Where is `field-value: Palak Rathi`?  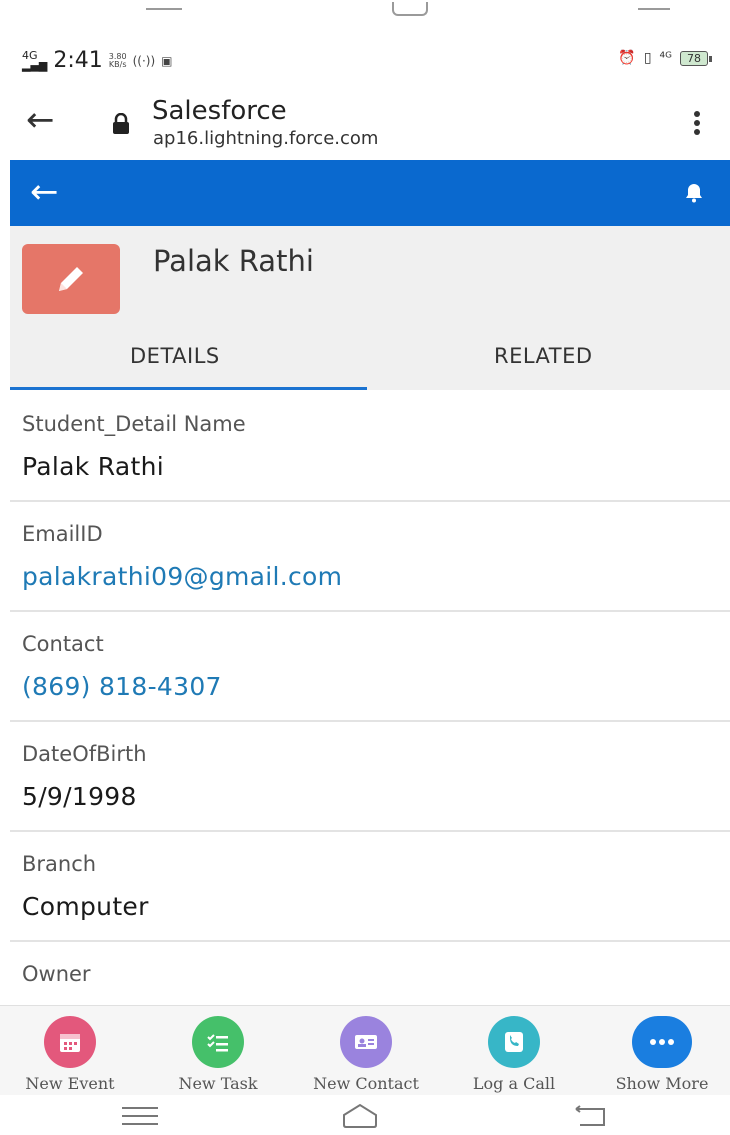
field-value: Palak Rathi is located at coordinates (93, 466).